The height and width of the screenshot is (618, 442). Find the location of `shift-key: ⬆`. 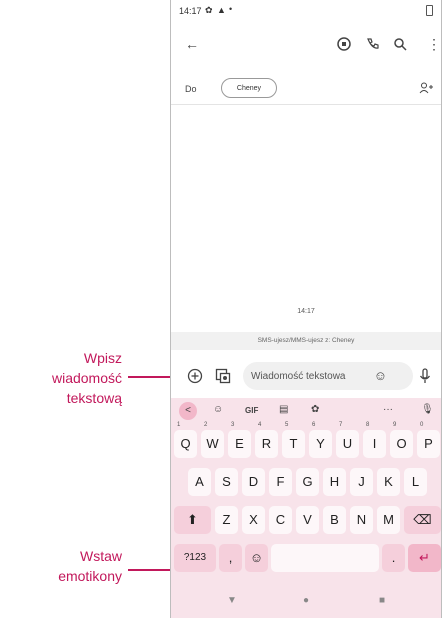

shift-key: ⬆ is located at coordinates (192, 520).